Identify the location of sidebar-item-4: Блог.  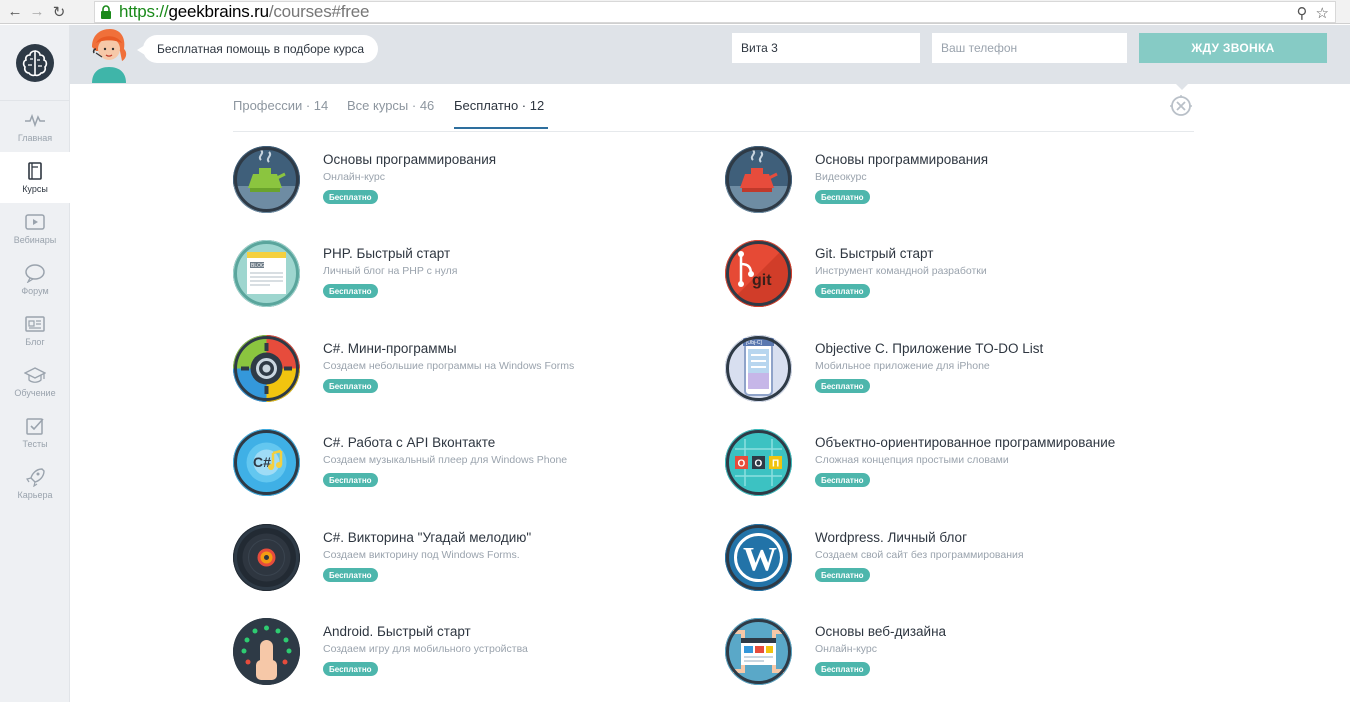
(35, 330).